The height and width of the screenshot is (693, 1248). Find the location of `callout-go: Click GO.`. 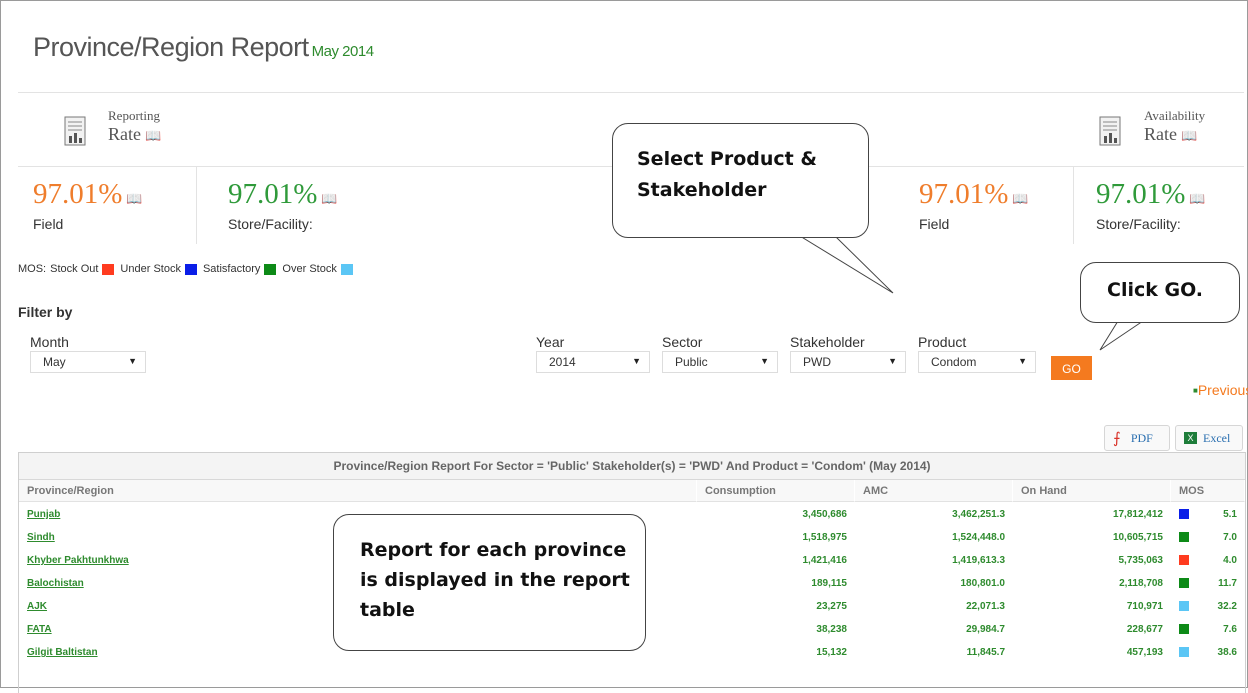

callout-go: Click GO. is located at coordinates (1160, 292).